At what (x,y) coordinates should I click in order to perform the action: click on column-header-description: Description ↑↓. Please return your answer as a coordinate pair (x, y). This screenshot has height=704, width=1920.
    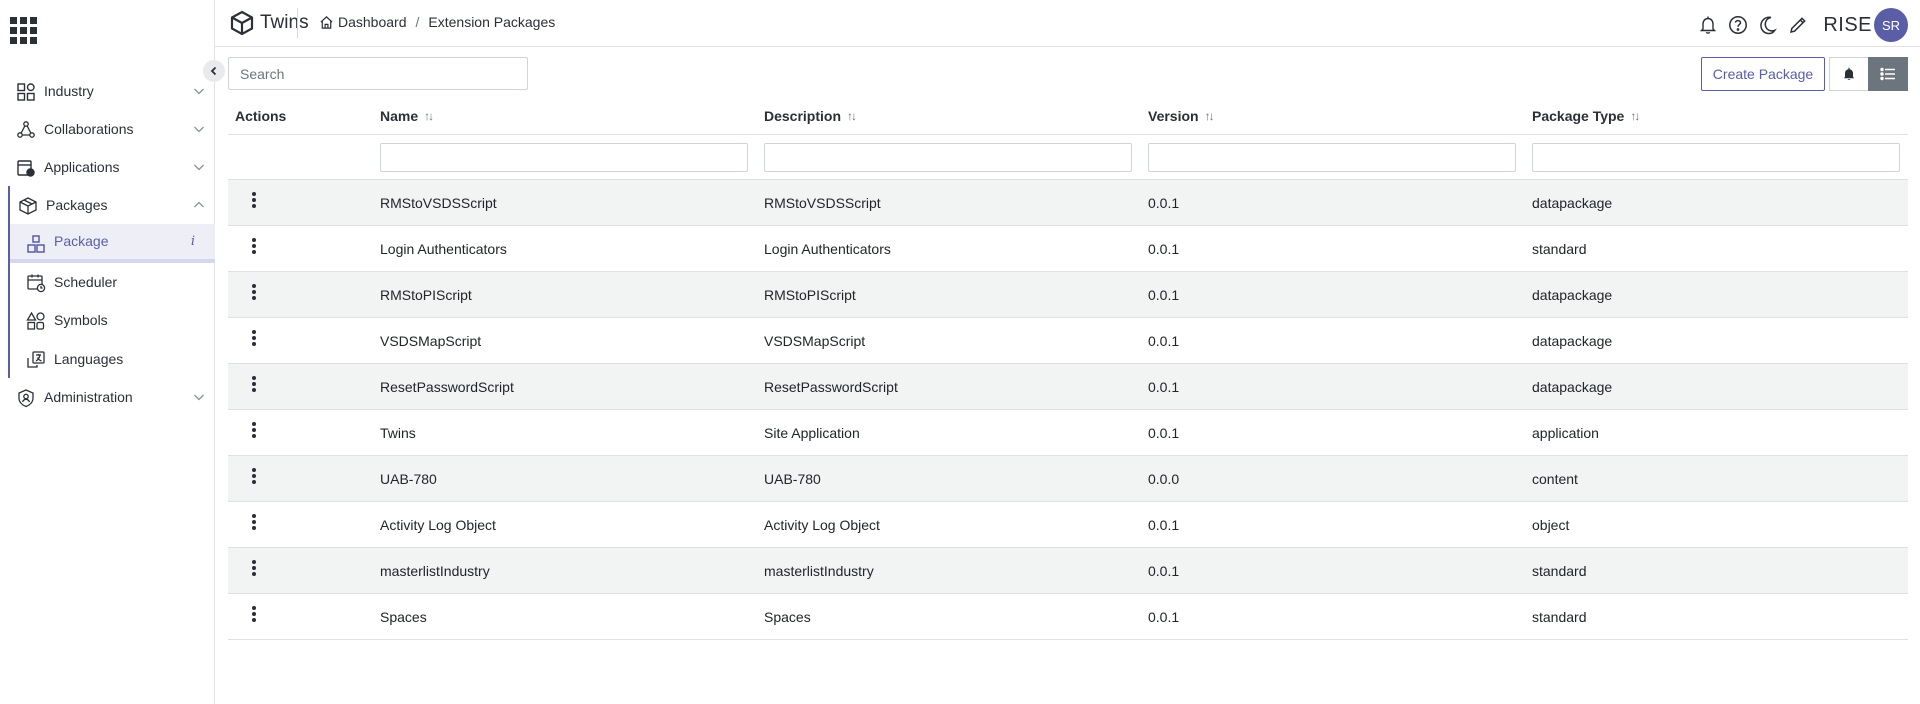
    Looking at the image, I should click on (810, 116).